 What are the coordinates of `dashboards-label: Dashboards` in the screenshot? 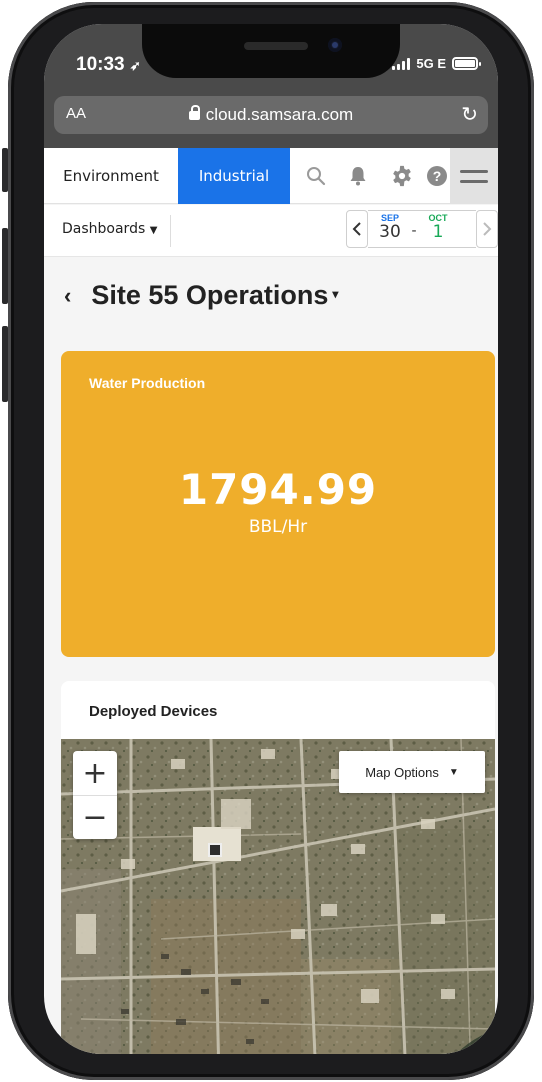 It's located at (104, 229).